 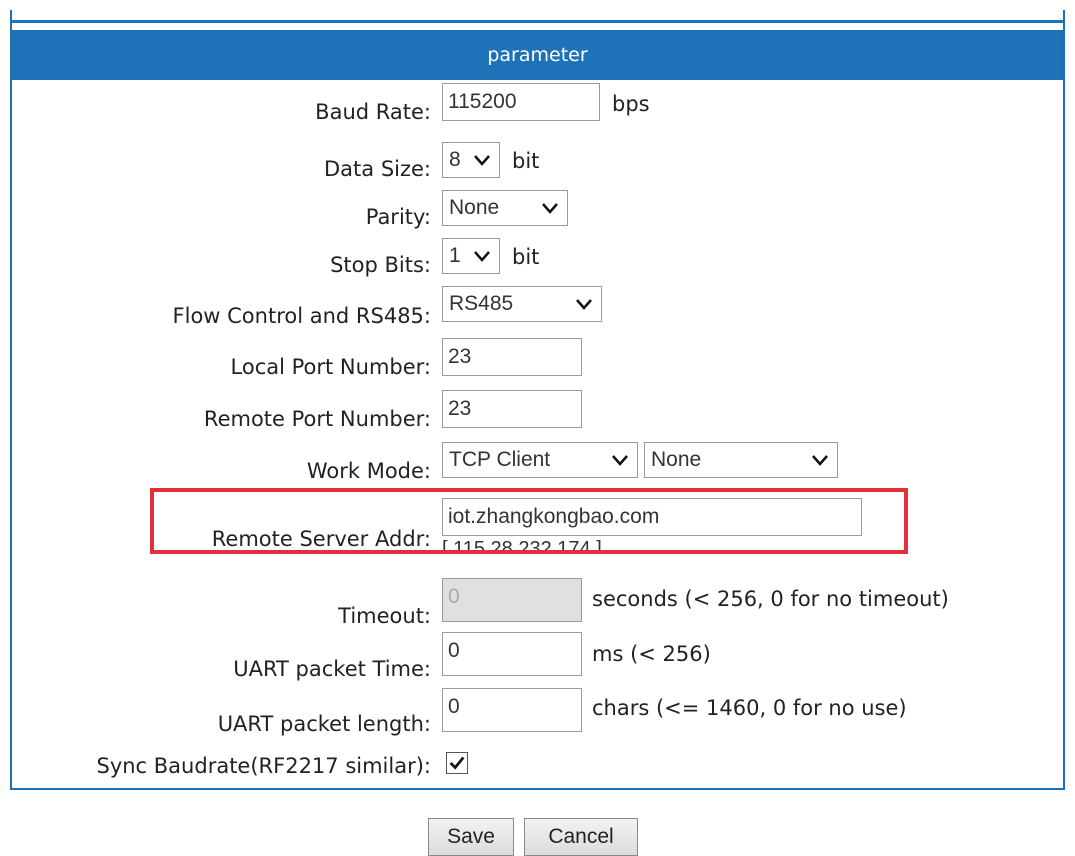 I want to click on flow-control-select: RS485, so click(x=522, y=304).